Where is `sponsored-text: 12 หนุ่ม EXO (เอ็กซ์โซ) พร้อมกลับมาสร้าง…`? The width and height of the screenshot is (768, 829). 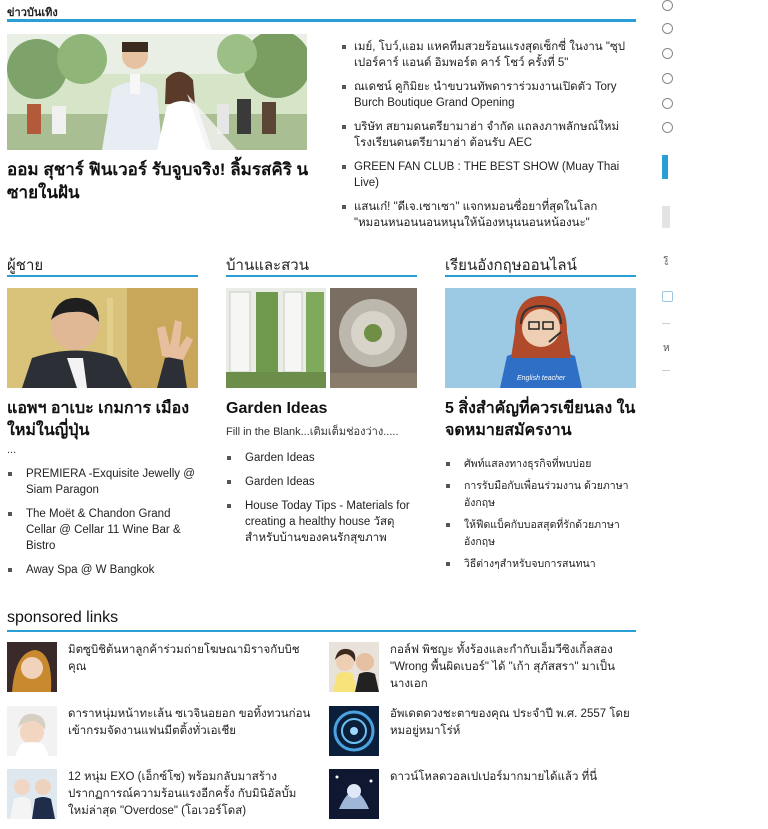
sponsored-text: 12 หนุ่ม EXO (เอ็กซ์โซ) พร้อมกลับมาสร้าง… is located at coordinates (192, 794).